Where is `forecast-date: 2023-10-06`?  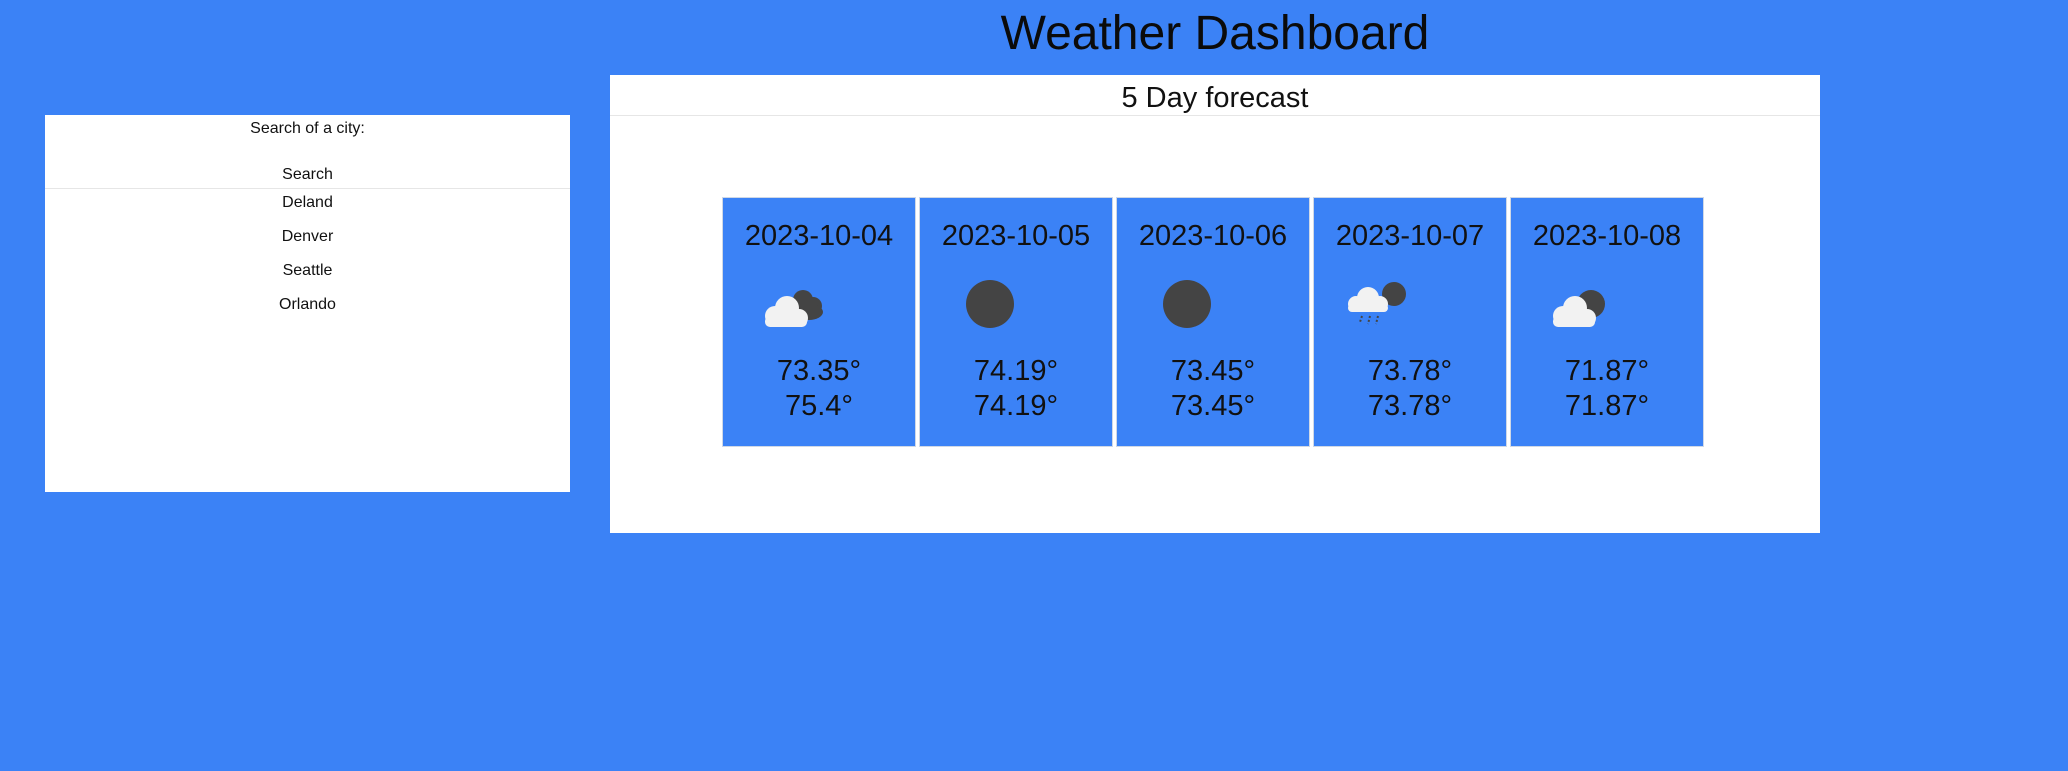 forecast-date: 2023-10-06 is located at coordinates (1213, 236).